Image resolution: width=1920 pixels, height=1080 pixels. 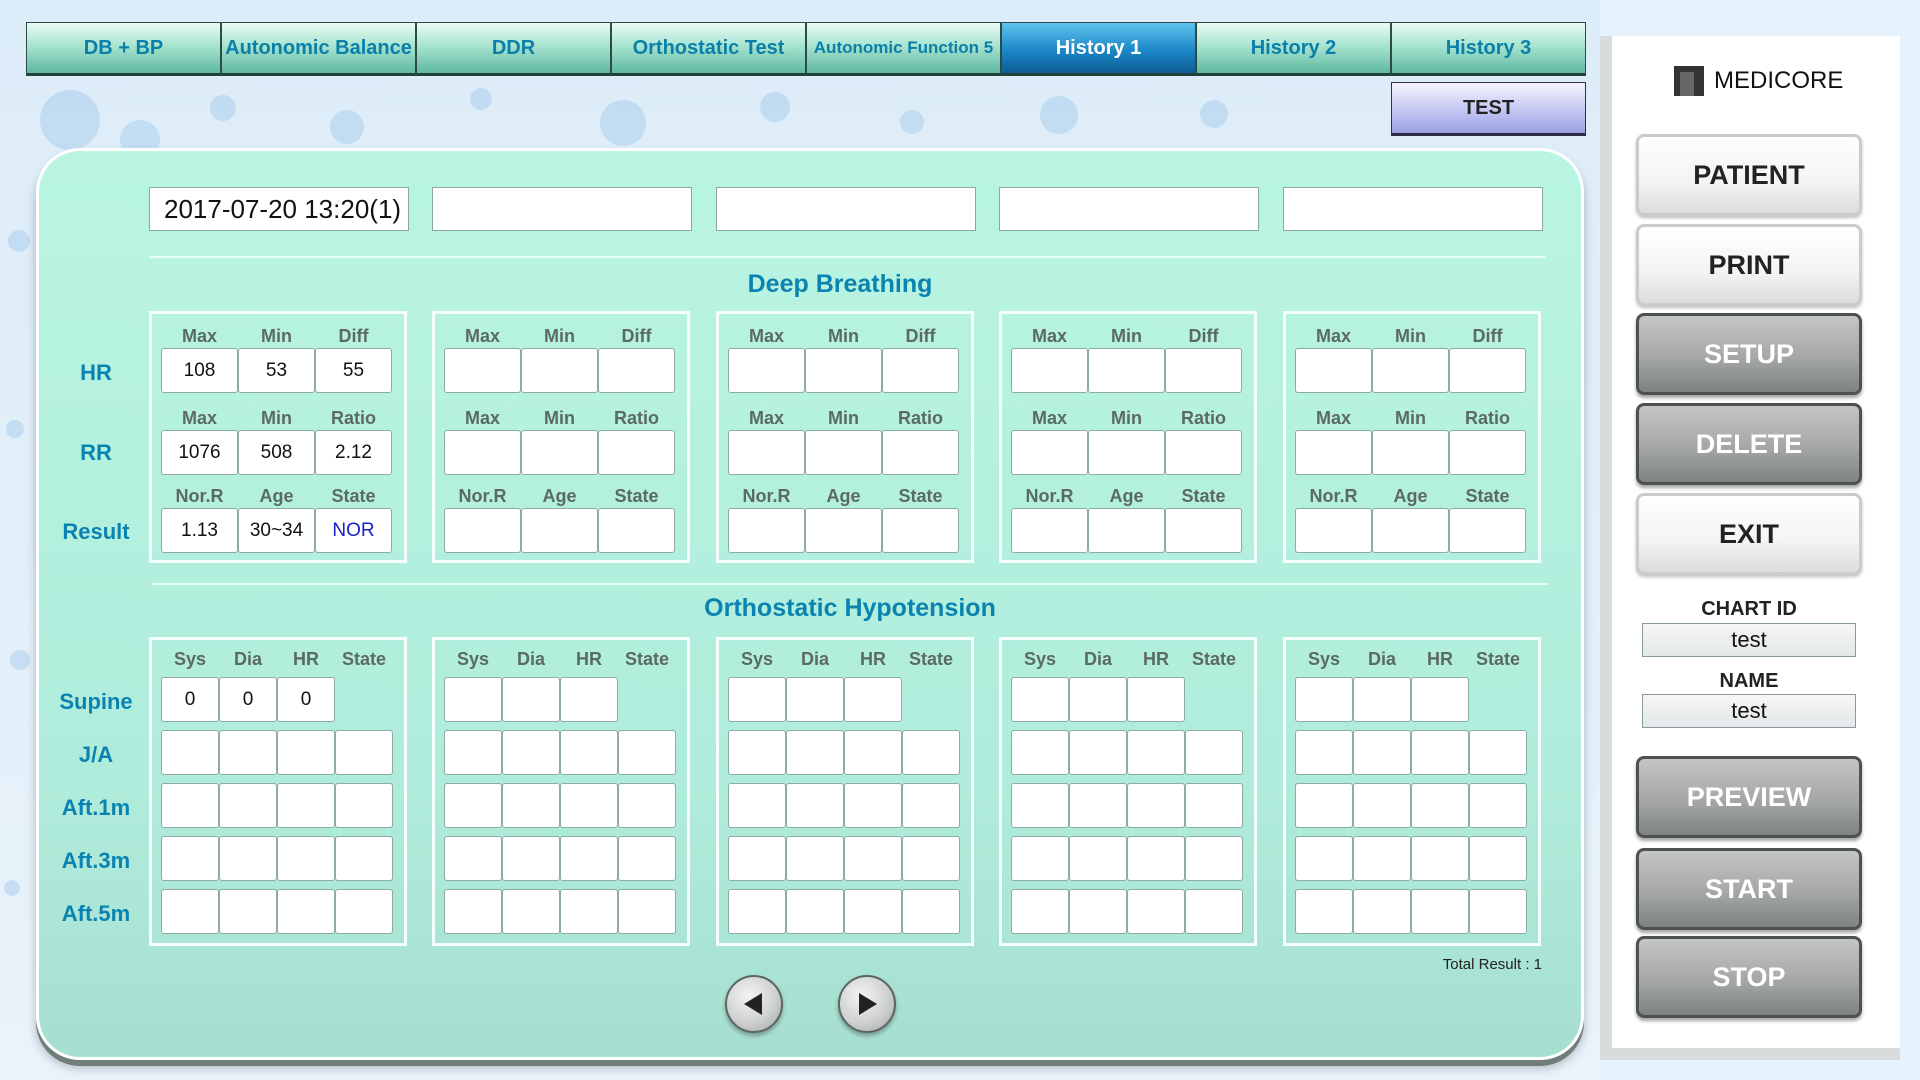 I want to click on preview-button: PREVIEW, so click(x=1749, y=797).